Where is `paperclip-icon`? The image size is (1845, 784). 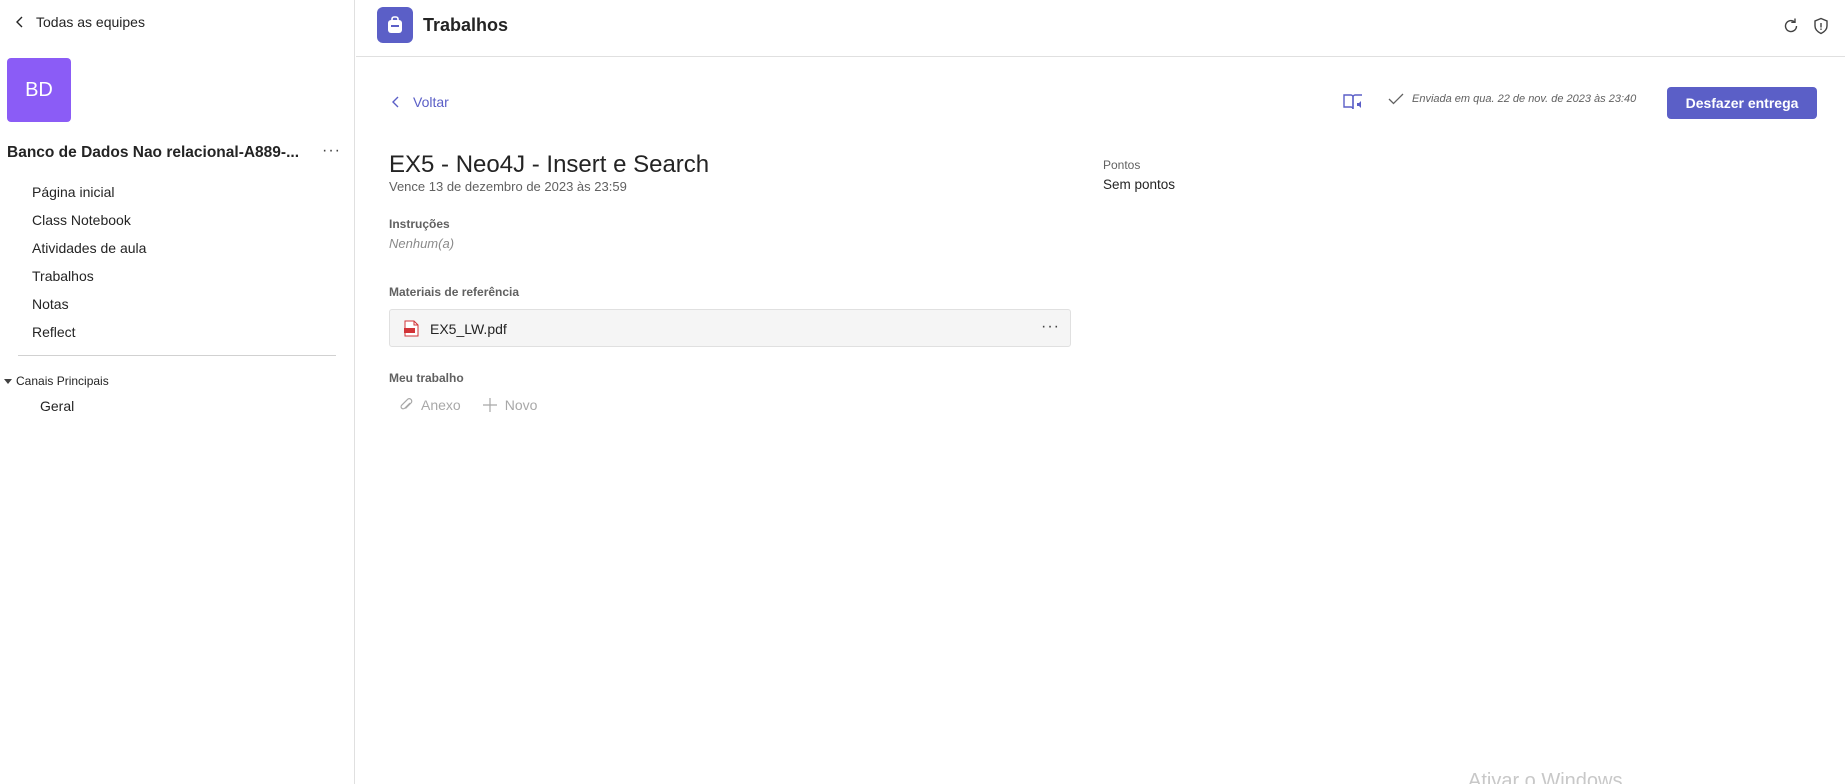 paperclip-icon is located at coordinates (406, 404).